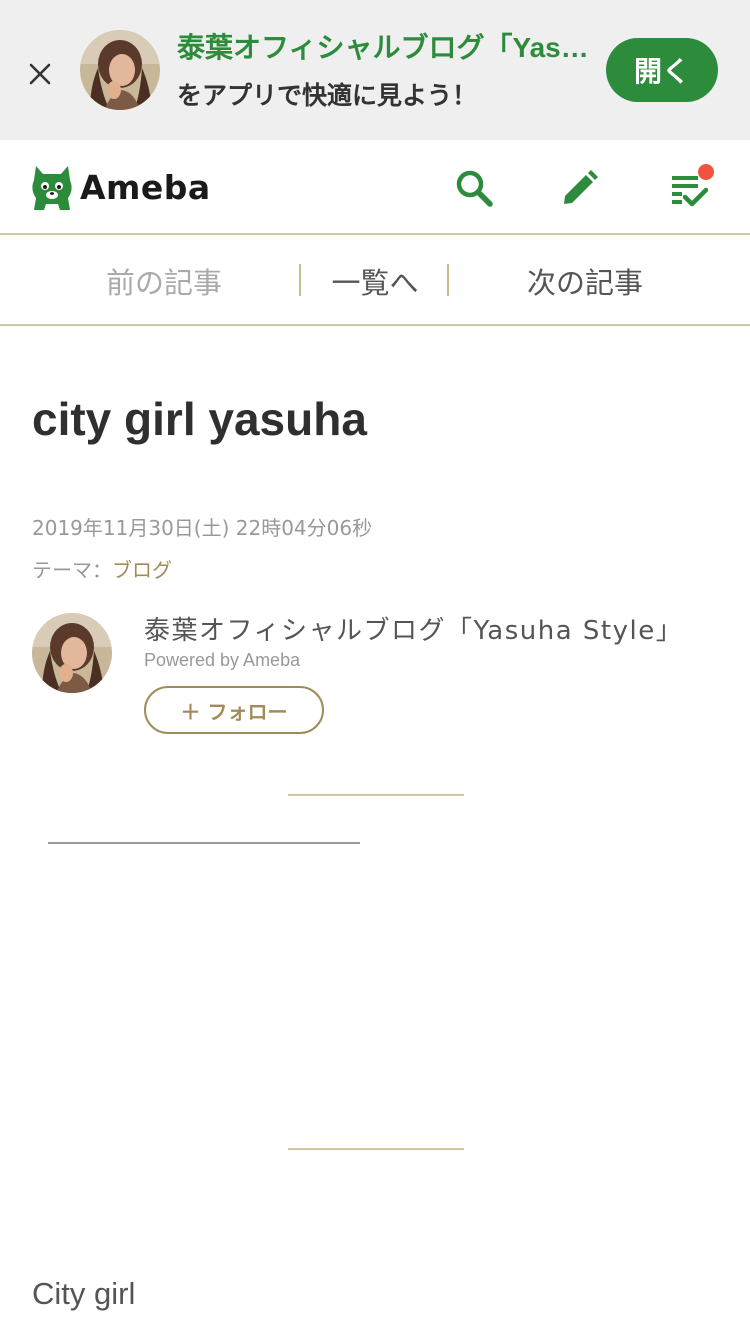 The width and height of the screenshot is (750, 1334). What do you see at coordinates (84, 1293) in the screenshot?
I see `article-body-text: City girl` at bounding box center [84, 1293].